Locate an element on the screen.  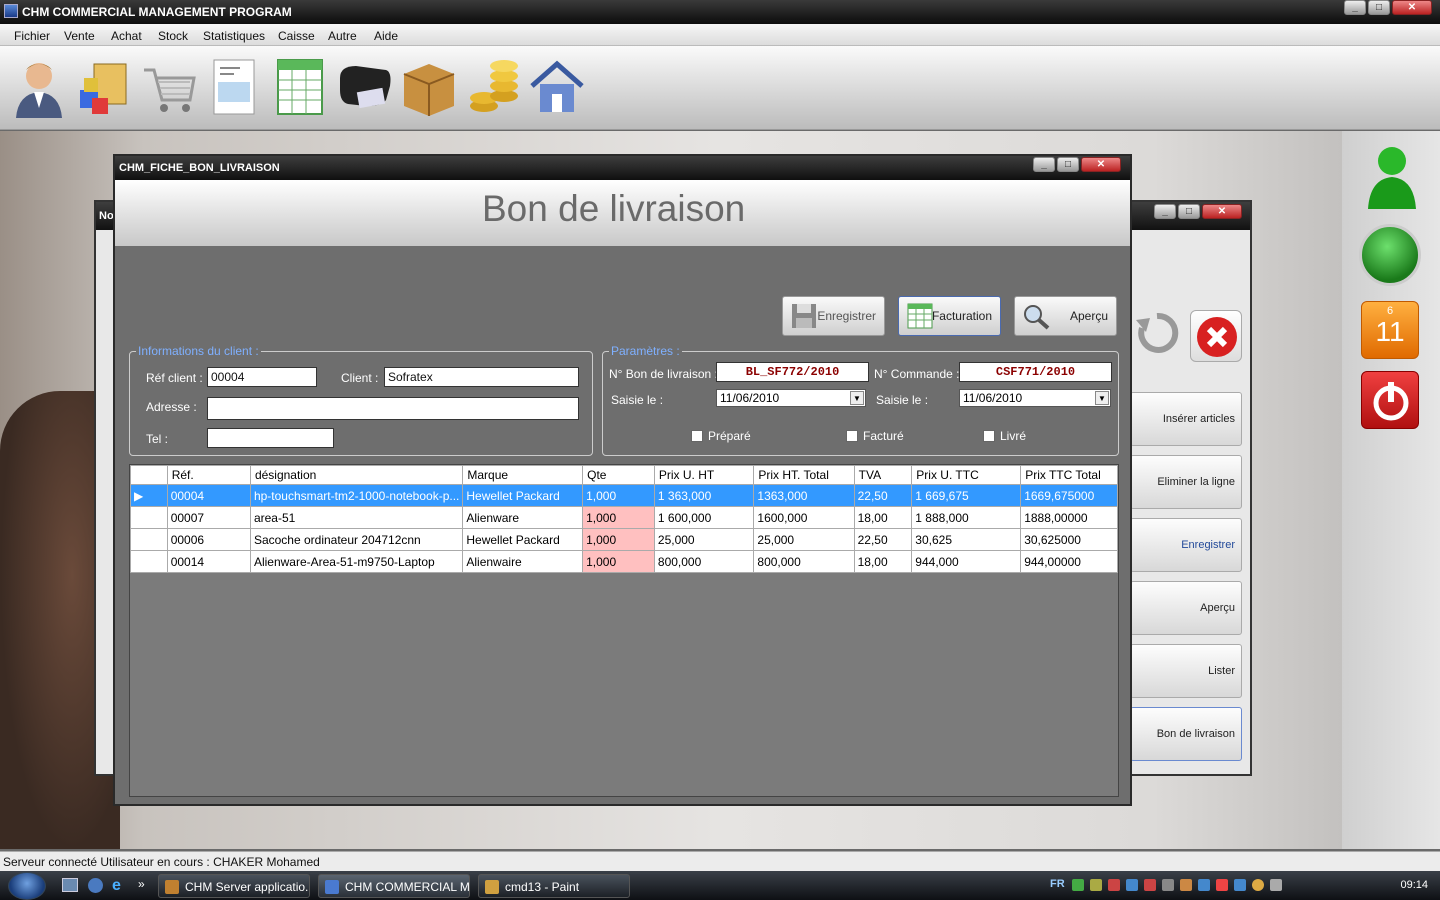
order-number-field is located at coordinates (1035, 372).